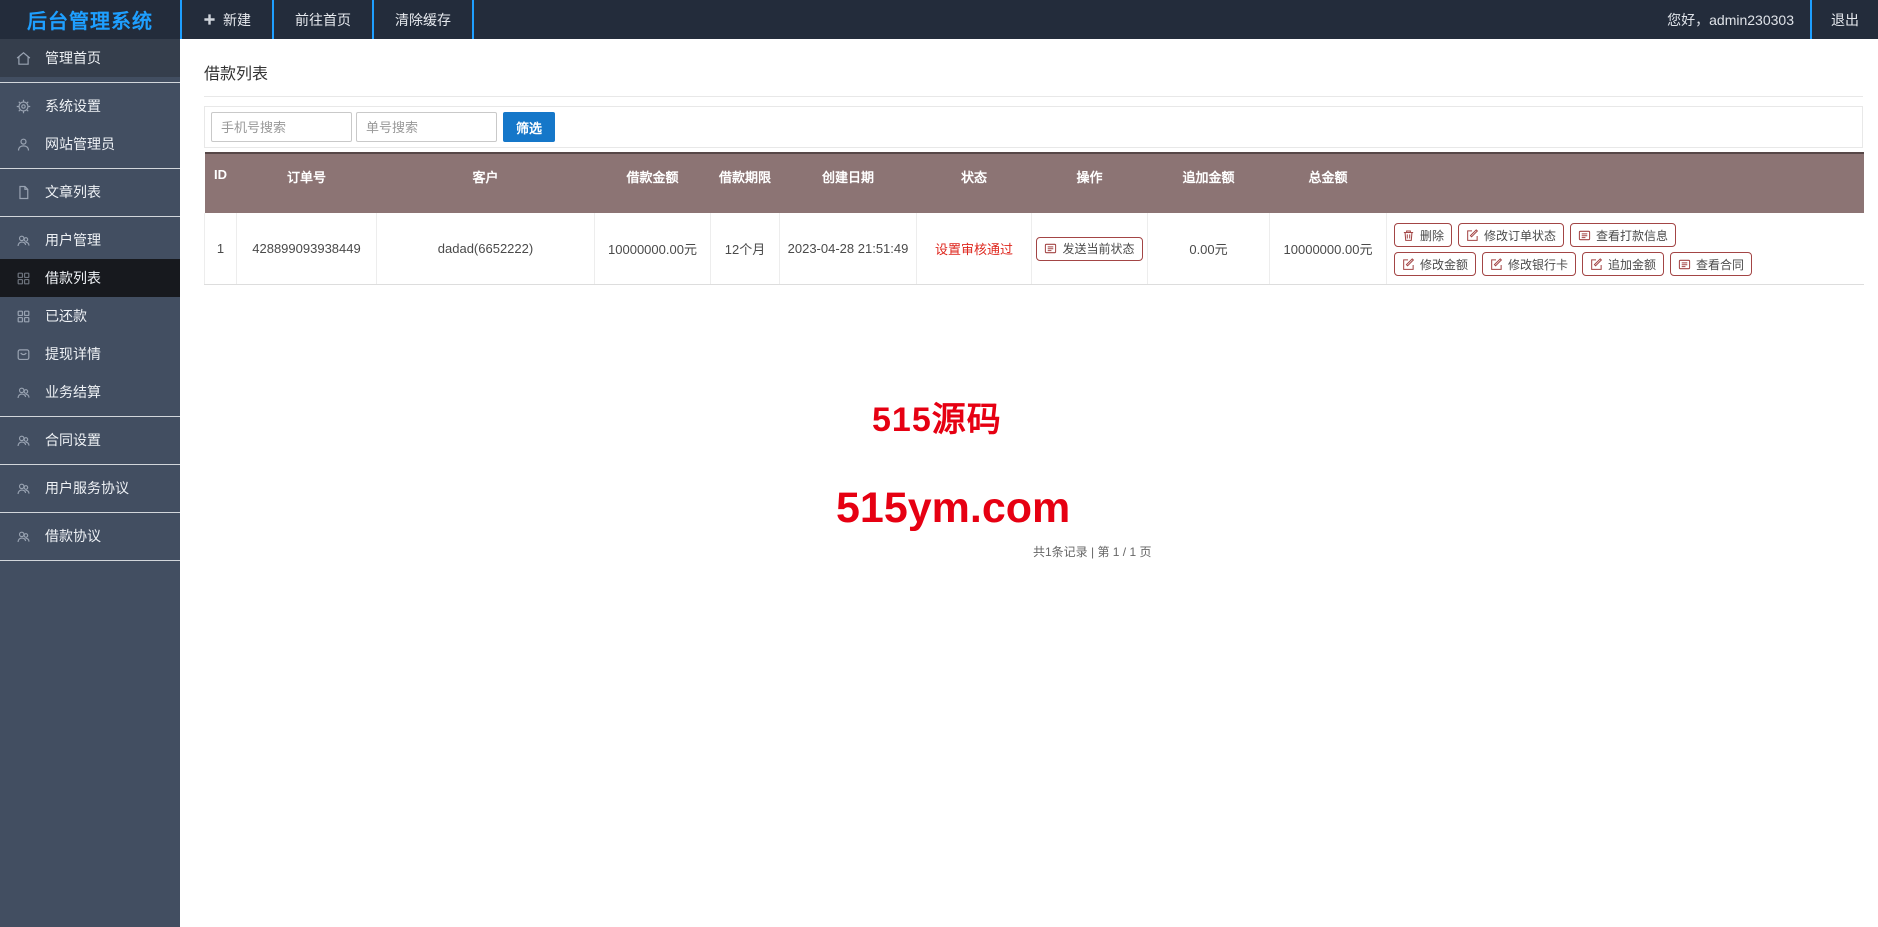 The height and width of the screenshot is (927, 1878). I want to click on sidebar-item-withdrawal-details: 提现详情, so click(90, 354).